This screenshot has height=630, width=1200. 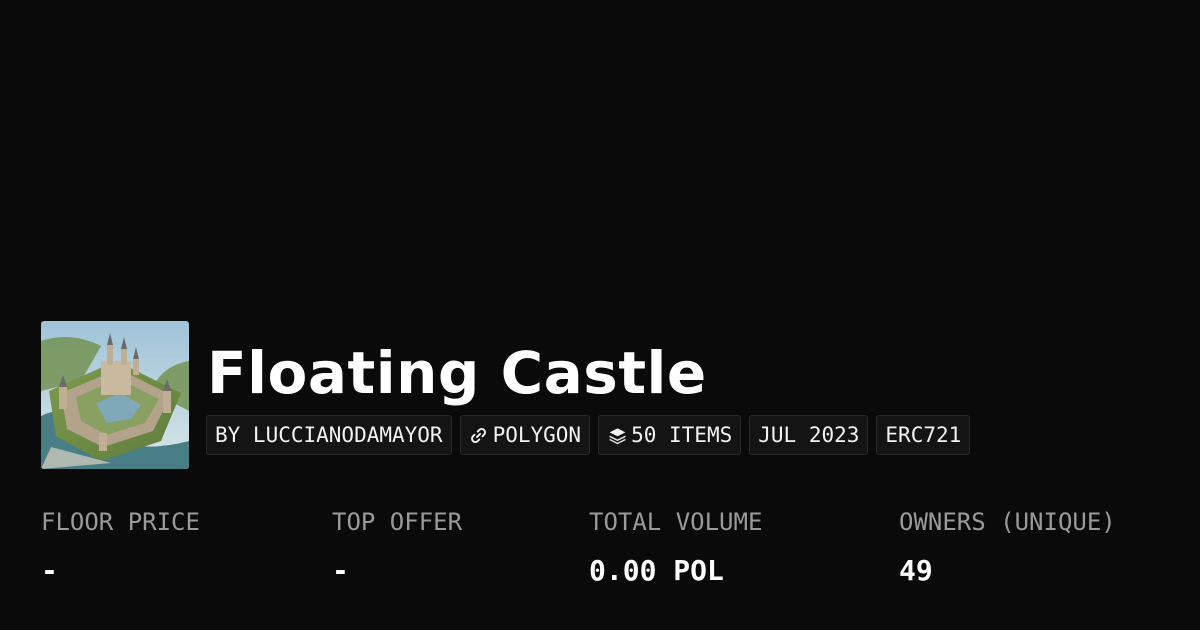 I want to click on chain-label: POLYGON, so click(x=537, y=435).